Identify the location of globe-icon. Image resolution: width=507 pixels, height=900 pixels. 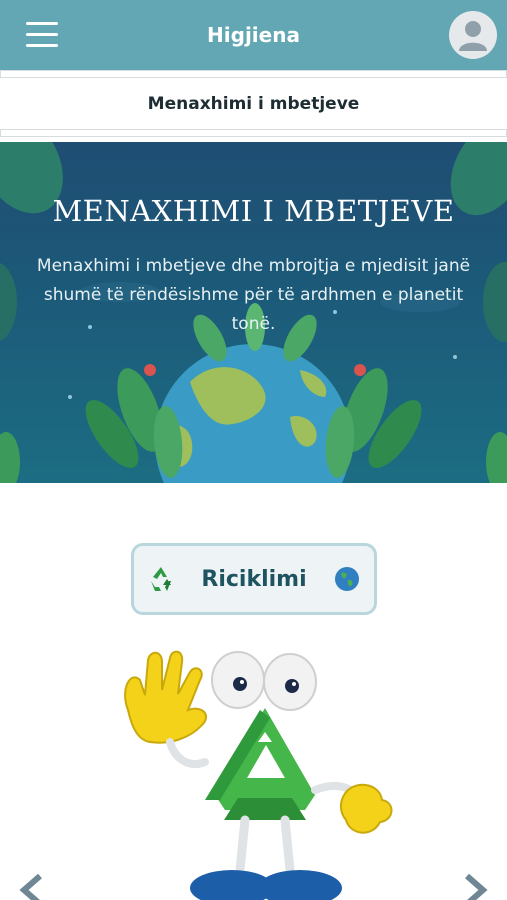
(347, 579).